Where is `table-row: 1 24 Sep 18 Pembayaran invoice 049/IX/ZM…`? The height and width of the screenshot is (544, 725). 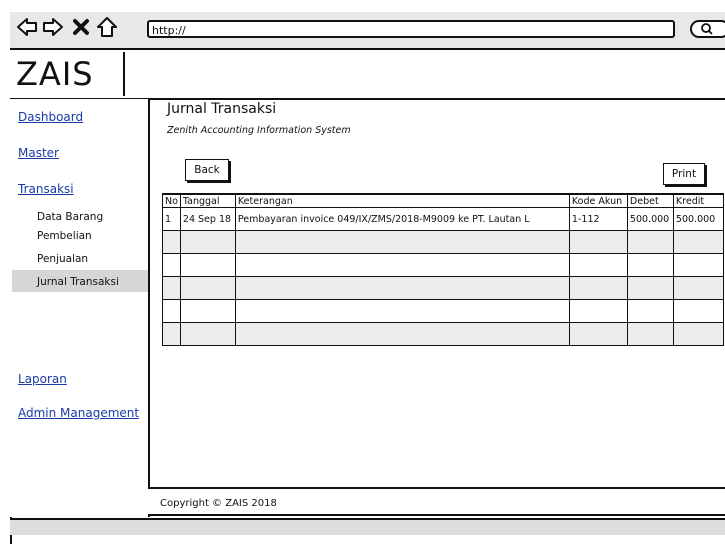
table-row: 1 24 Sep 18 Pembayaran invoice 049/IX/ZM… is located at coordinates (443, 219).